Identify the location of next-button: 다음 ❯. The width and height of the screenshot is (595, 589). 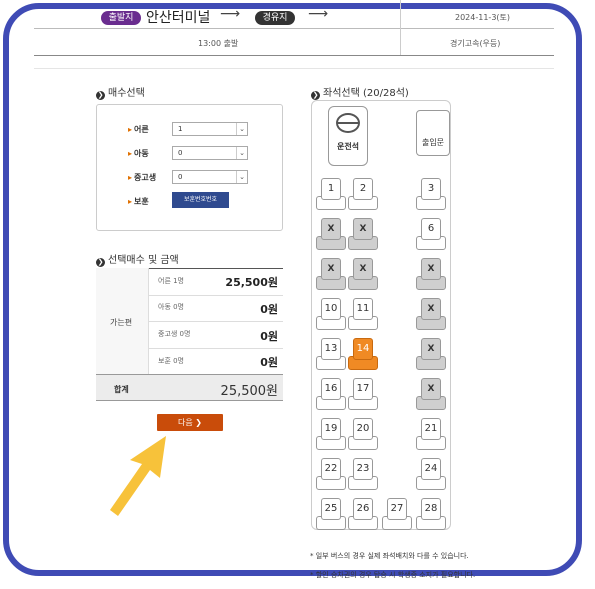
(190, 422).